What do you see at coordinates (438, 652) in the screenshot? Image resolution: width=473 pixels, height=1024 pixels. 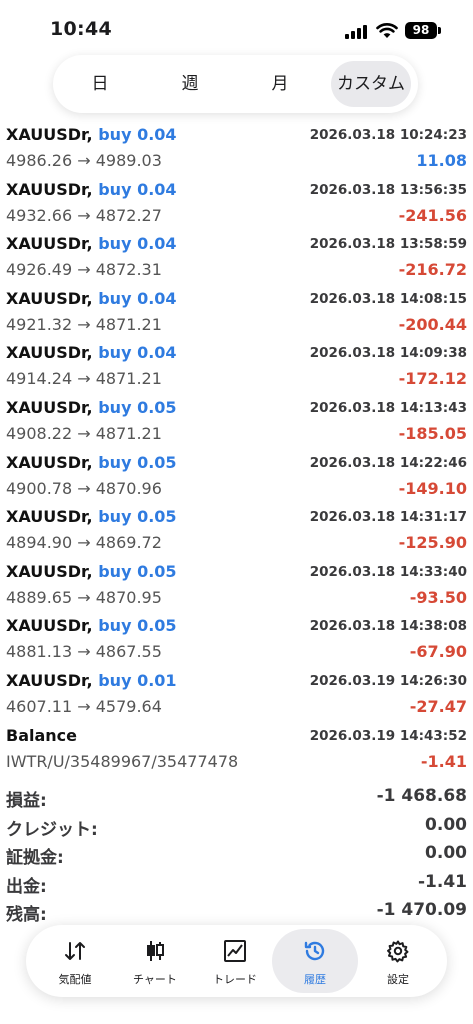 I see `trade-profit: -67.90` at bounding box center [438, 652].